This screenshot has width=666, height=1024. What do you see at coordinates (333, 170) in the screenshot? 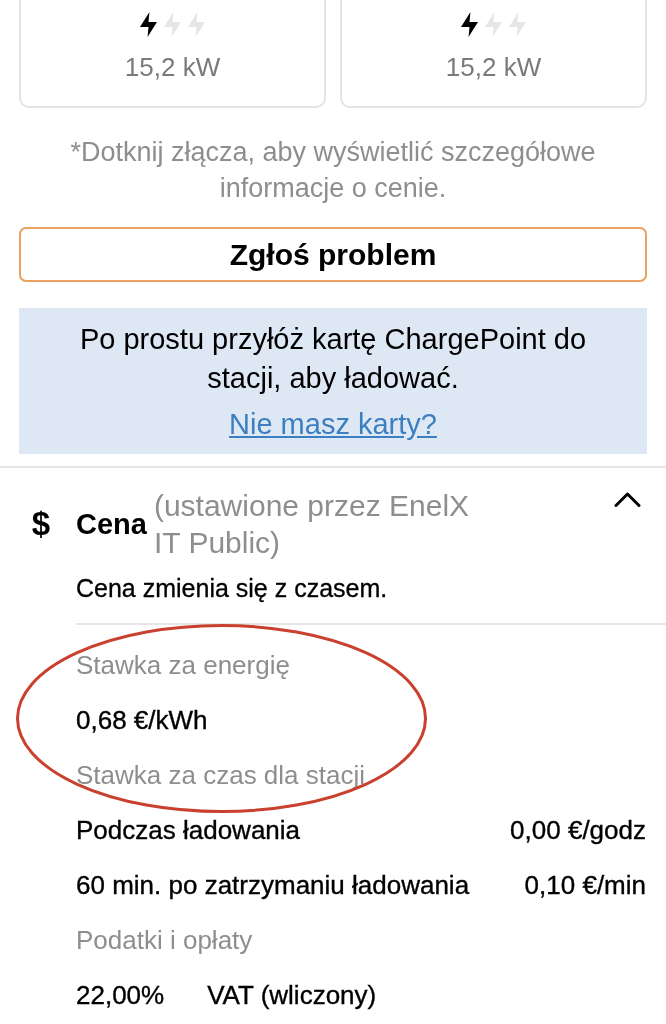
I see `connector-hint: *Dotknij złącza, aby wyświetlić szczegółowe informacje o cenie.` at bounding box center [333, 170].